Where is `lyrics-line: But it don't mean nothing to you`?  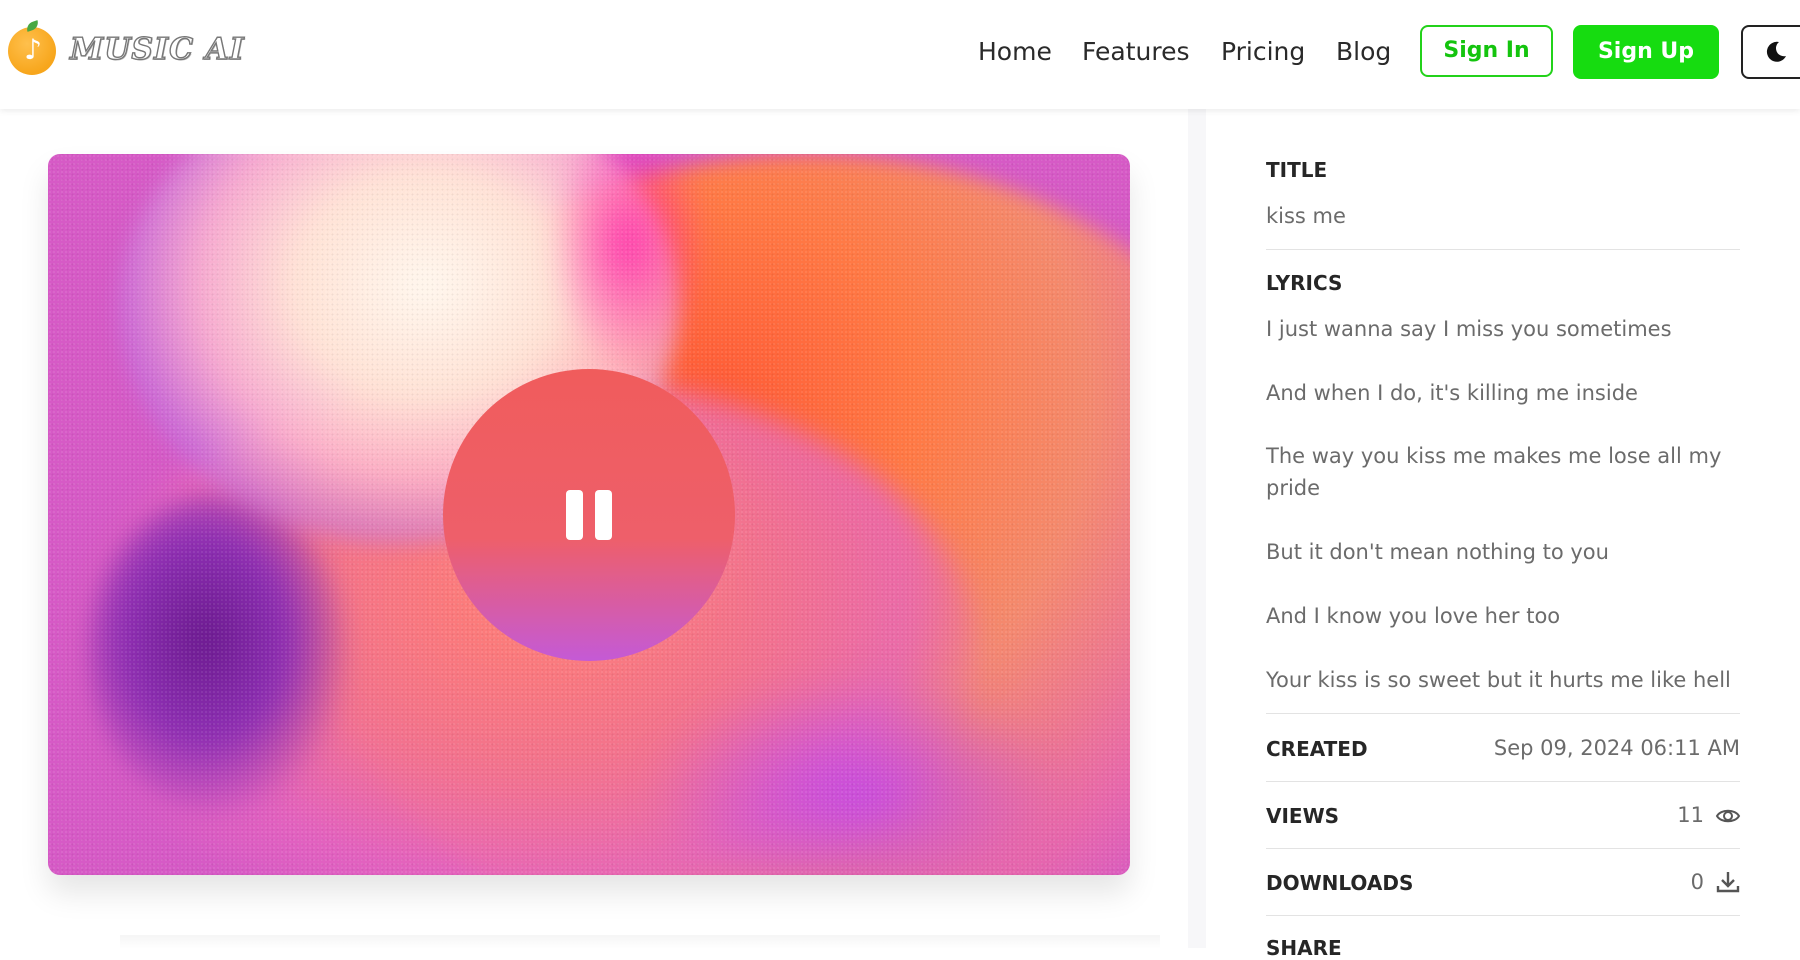
lyrics-line: But it don't mean nothing to you is located at coordinates (1437, 552).